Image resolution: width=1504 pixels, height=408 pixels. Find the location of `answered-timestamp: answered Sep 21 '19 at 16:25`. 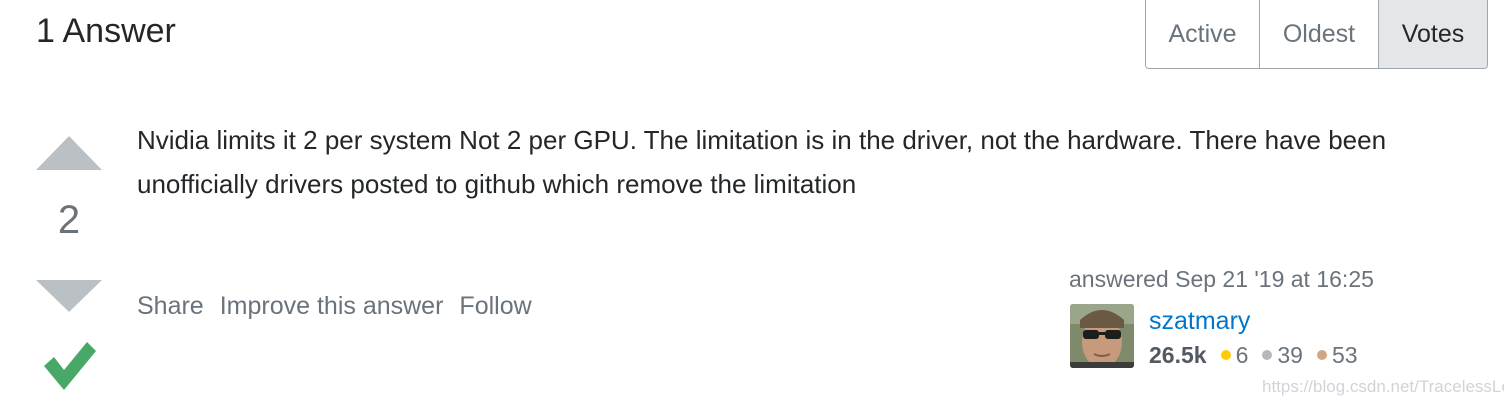

answered-timestamp: answered Sep 21 '19 at 16:25 is located at coordinates (1221, 279).